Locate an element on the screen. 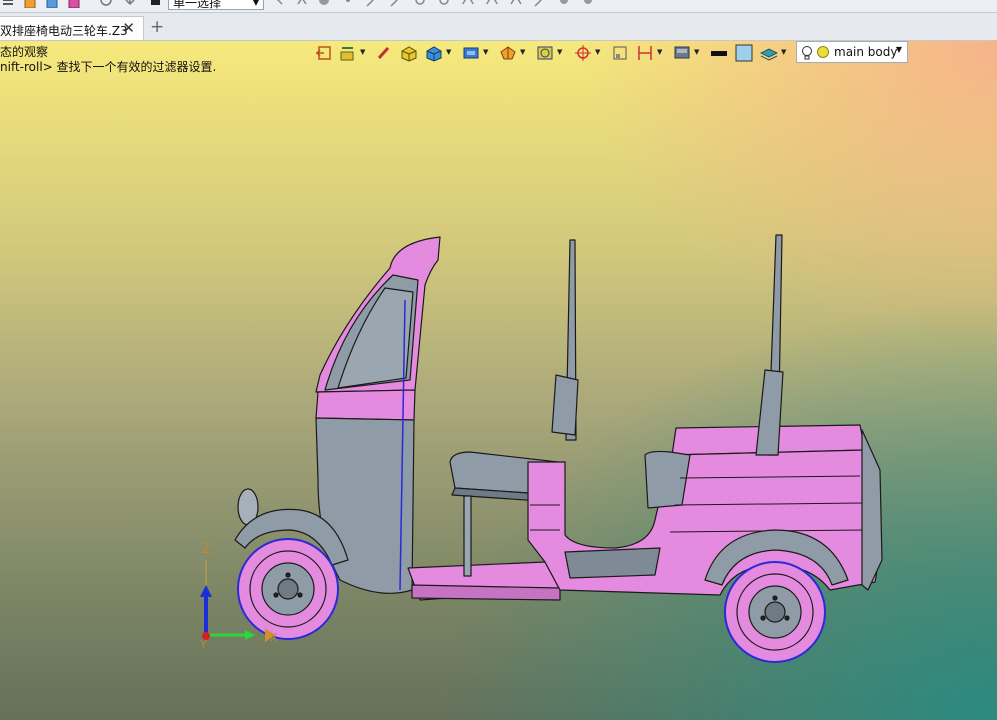 Image resolution: width=997 pixels, height=720 pixels. gear-icon is located at coordinates (564, 4).